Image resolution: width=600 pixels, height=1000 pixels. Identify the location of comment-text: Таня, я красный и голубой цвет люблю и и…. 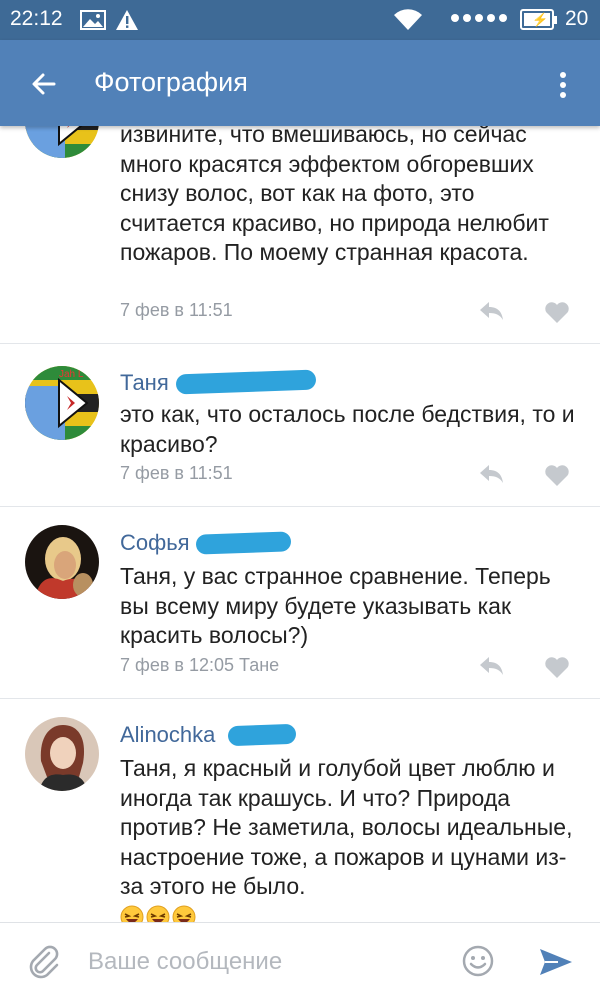
(350, 838).